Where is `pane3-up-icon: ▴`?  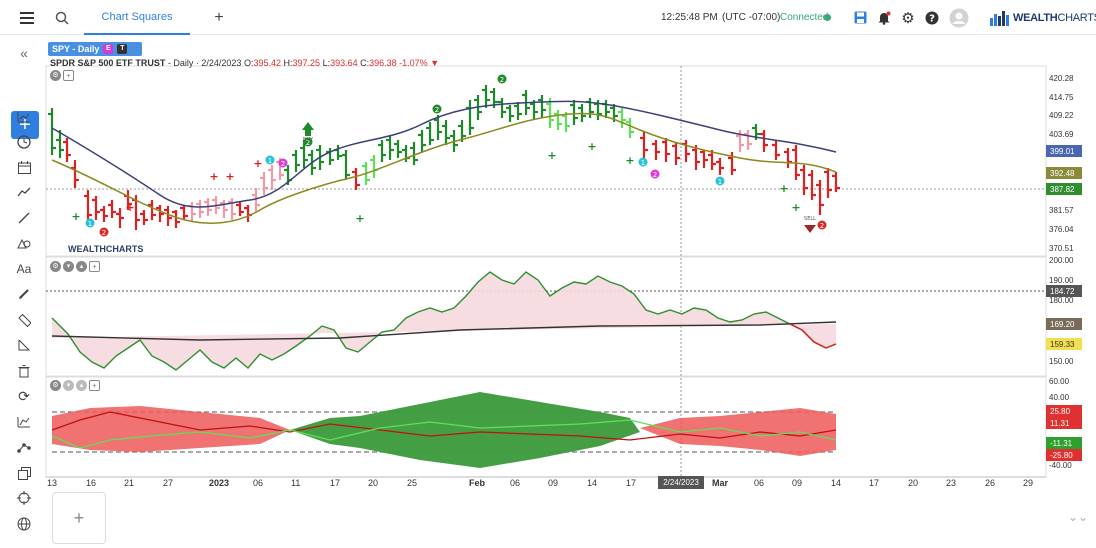
pane3-up-icon: ▴ is located at coordinates (81, 385).